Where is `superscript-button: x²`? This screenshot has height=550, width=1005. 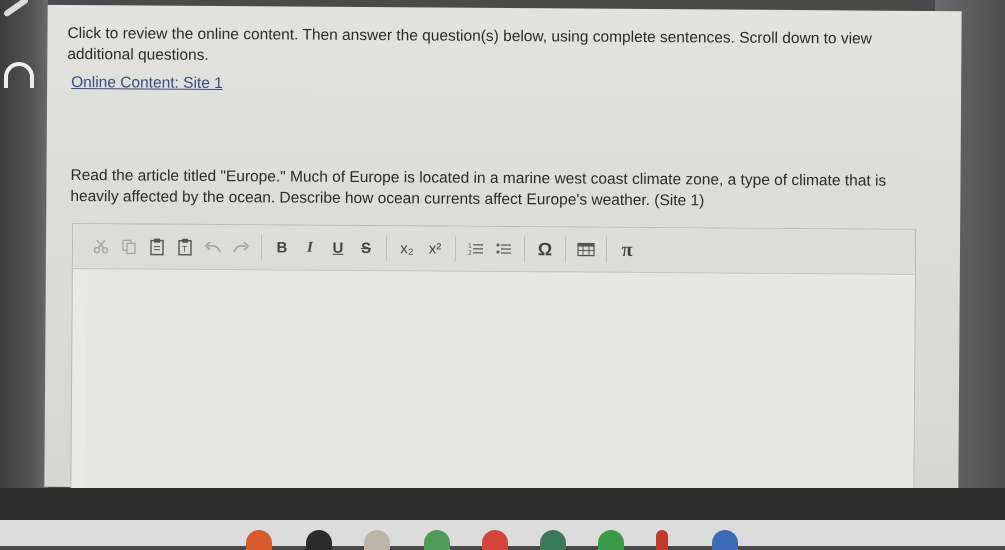 superscript-button: x² is located at coordinates (435, 248).